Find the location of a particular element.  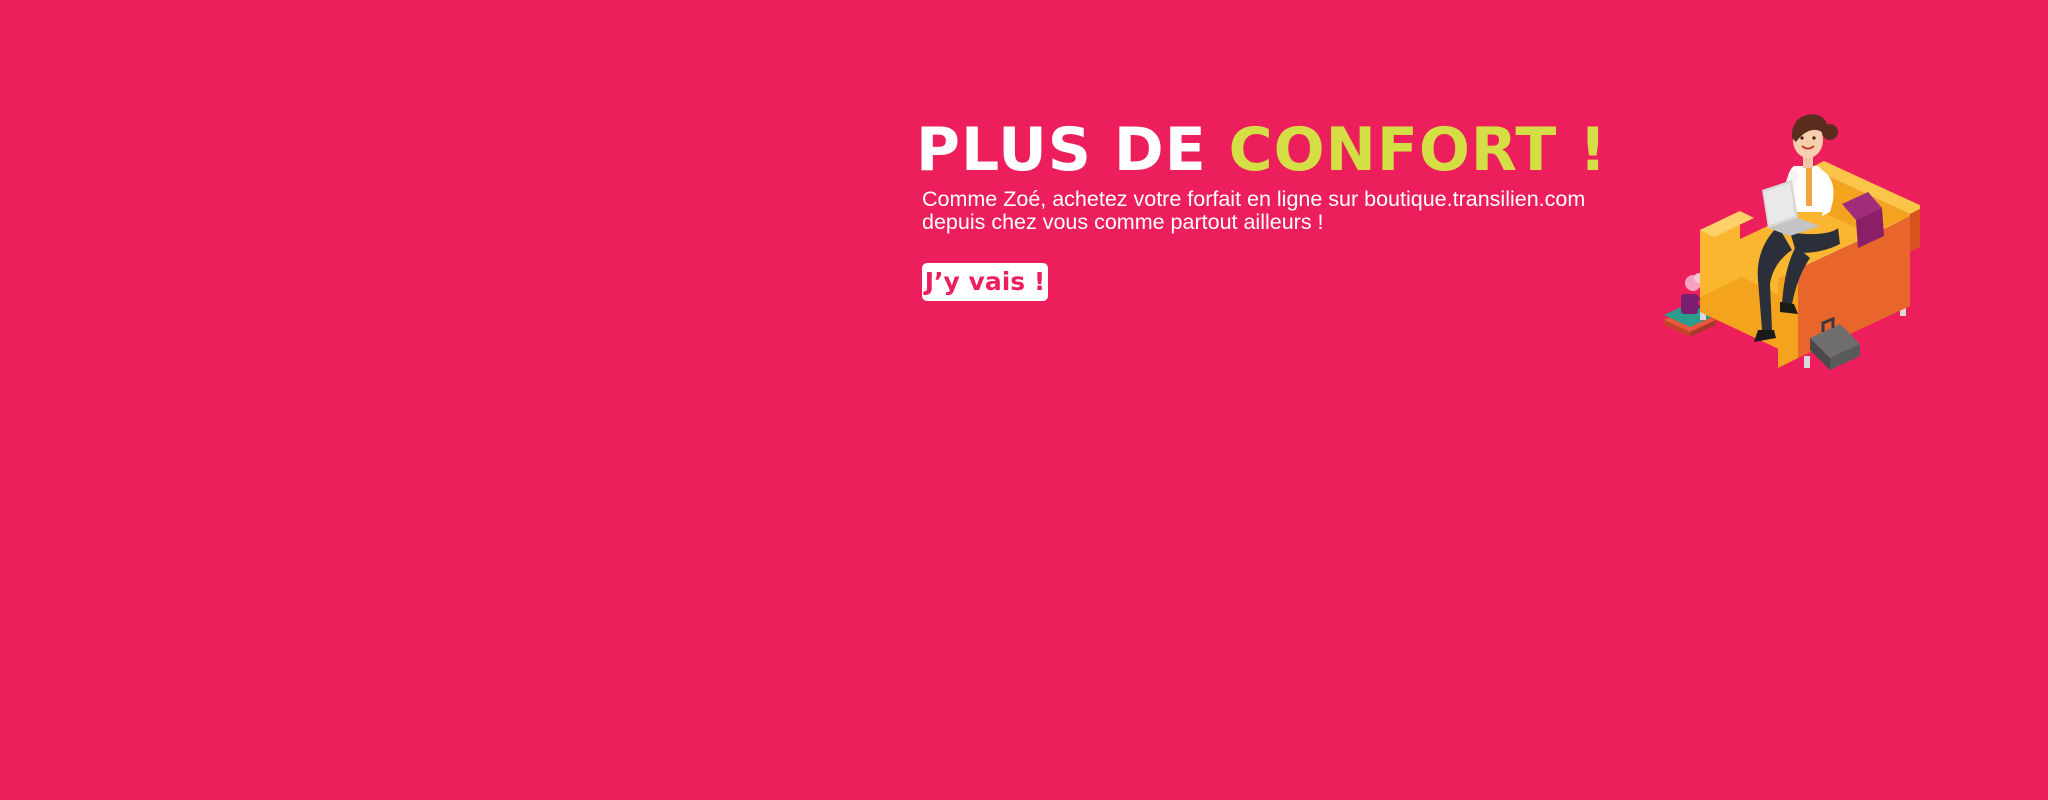

banner-headline: PLUS DE CONFORT ! is located at coordinates (1262, 150).